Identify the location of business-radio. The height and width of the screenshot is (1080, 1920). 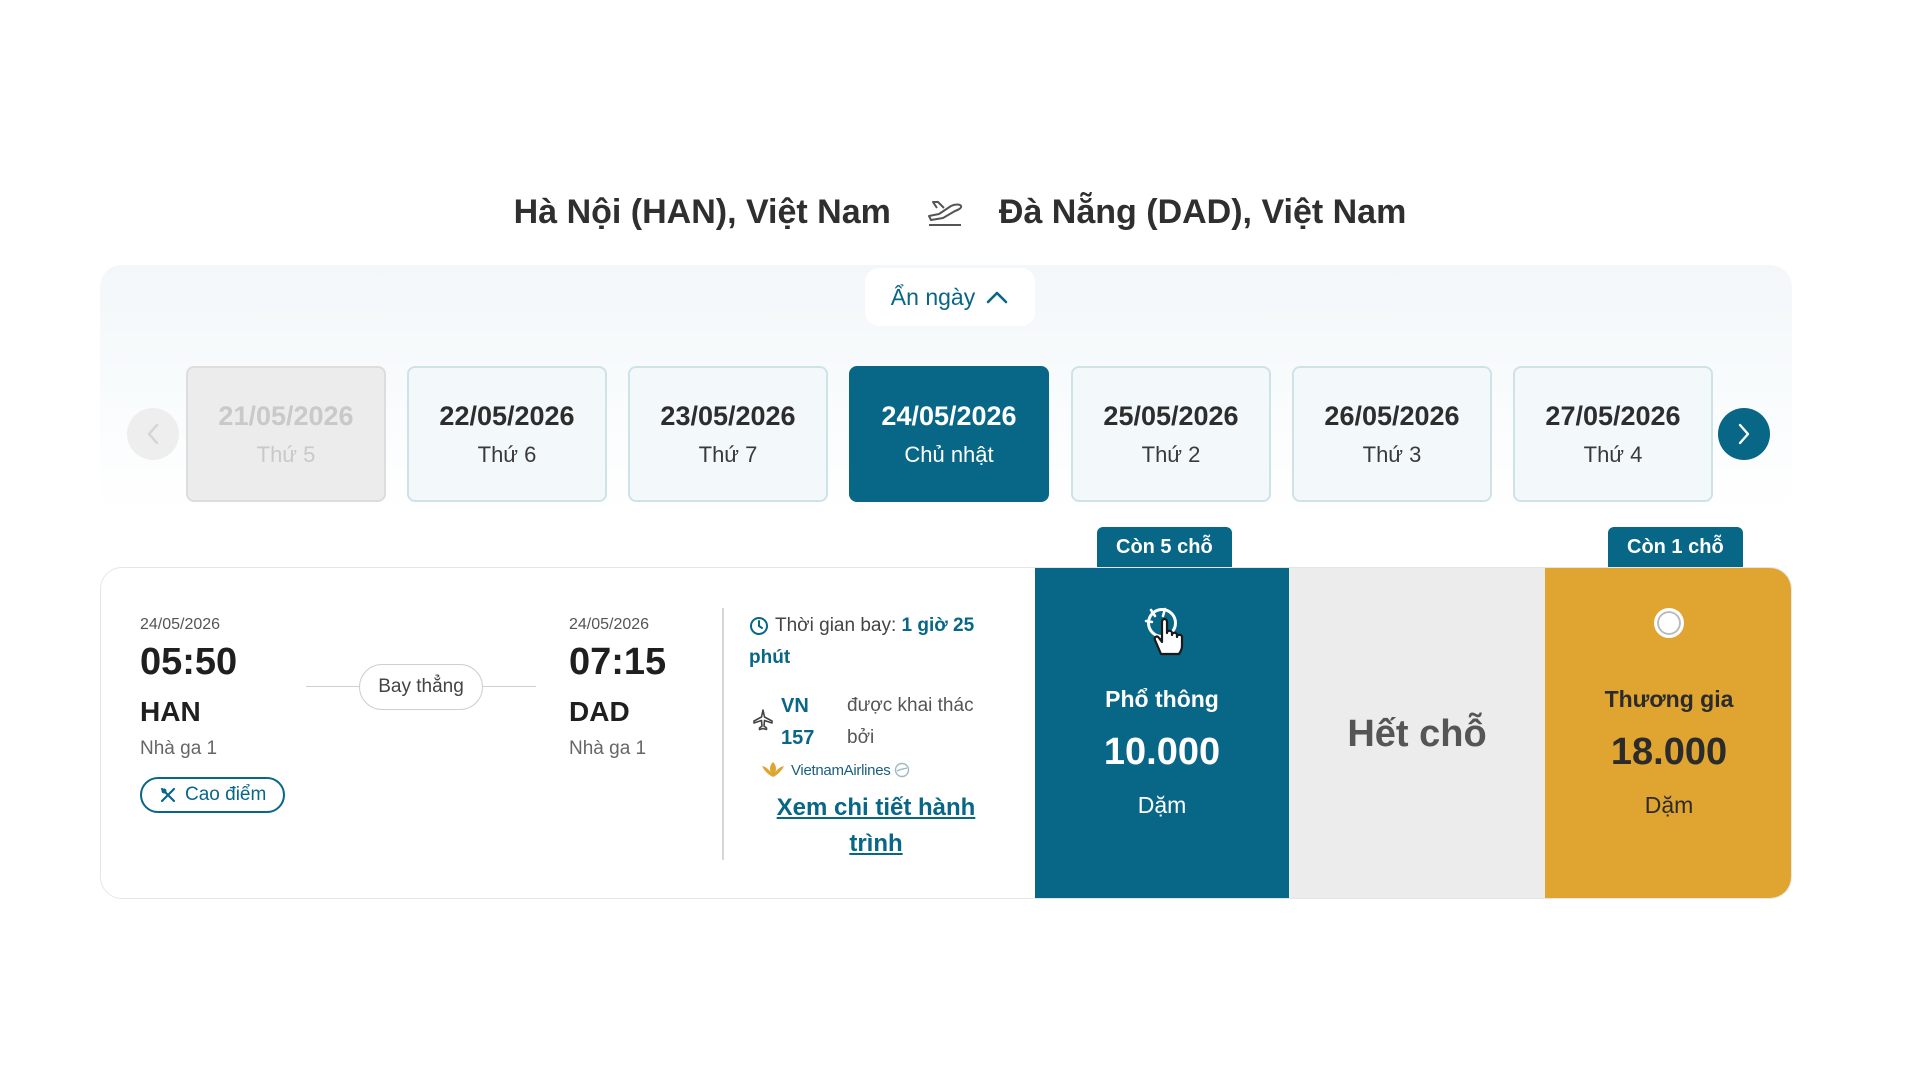
(1669, 623).